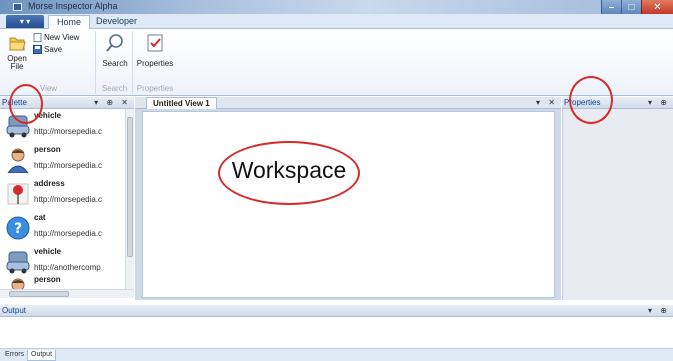 The height and width of the screenshot is (361, 673). Describe the element at coordinates (591, 100) in the screenshot. I see `properties-annotation-circle` at that location.